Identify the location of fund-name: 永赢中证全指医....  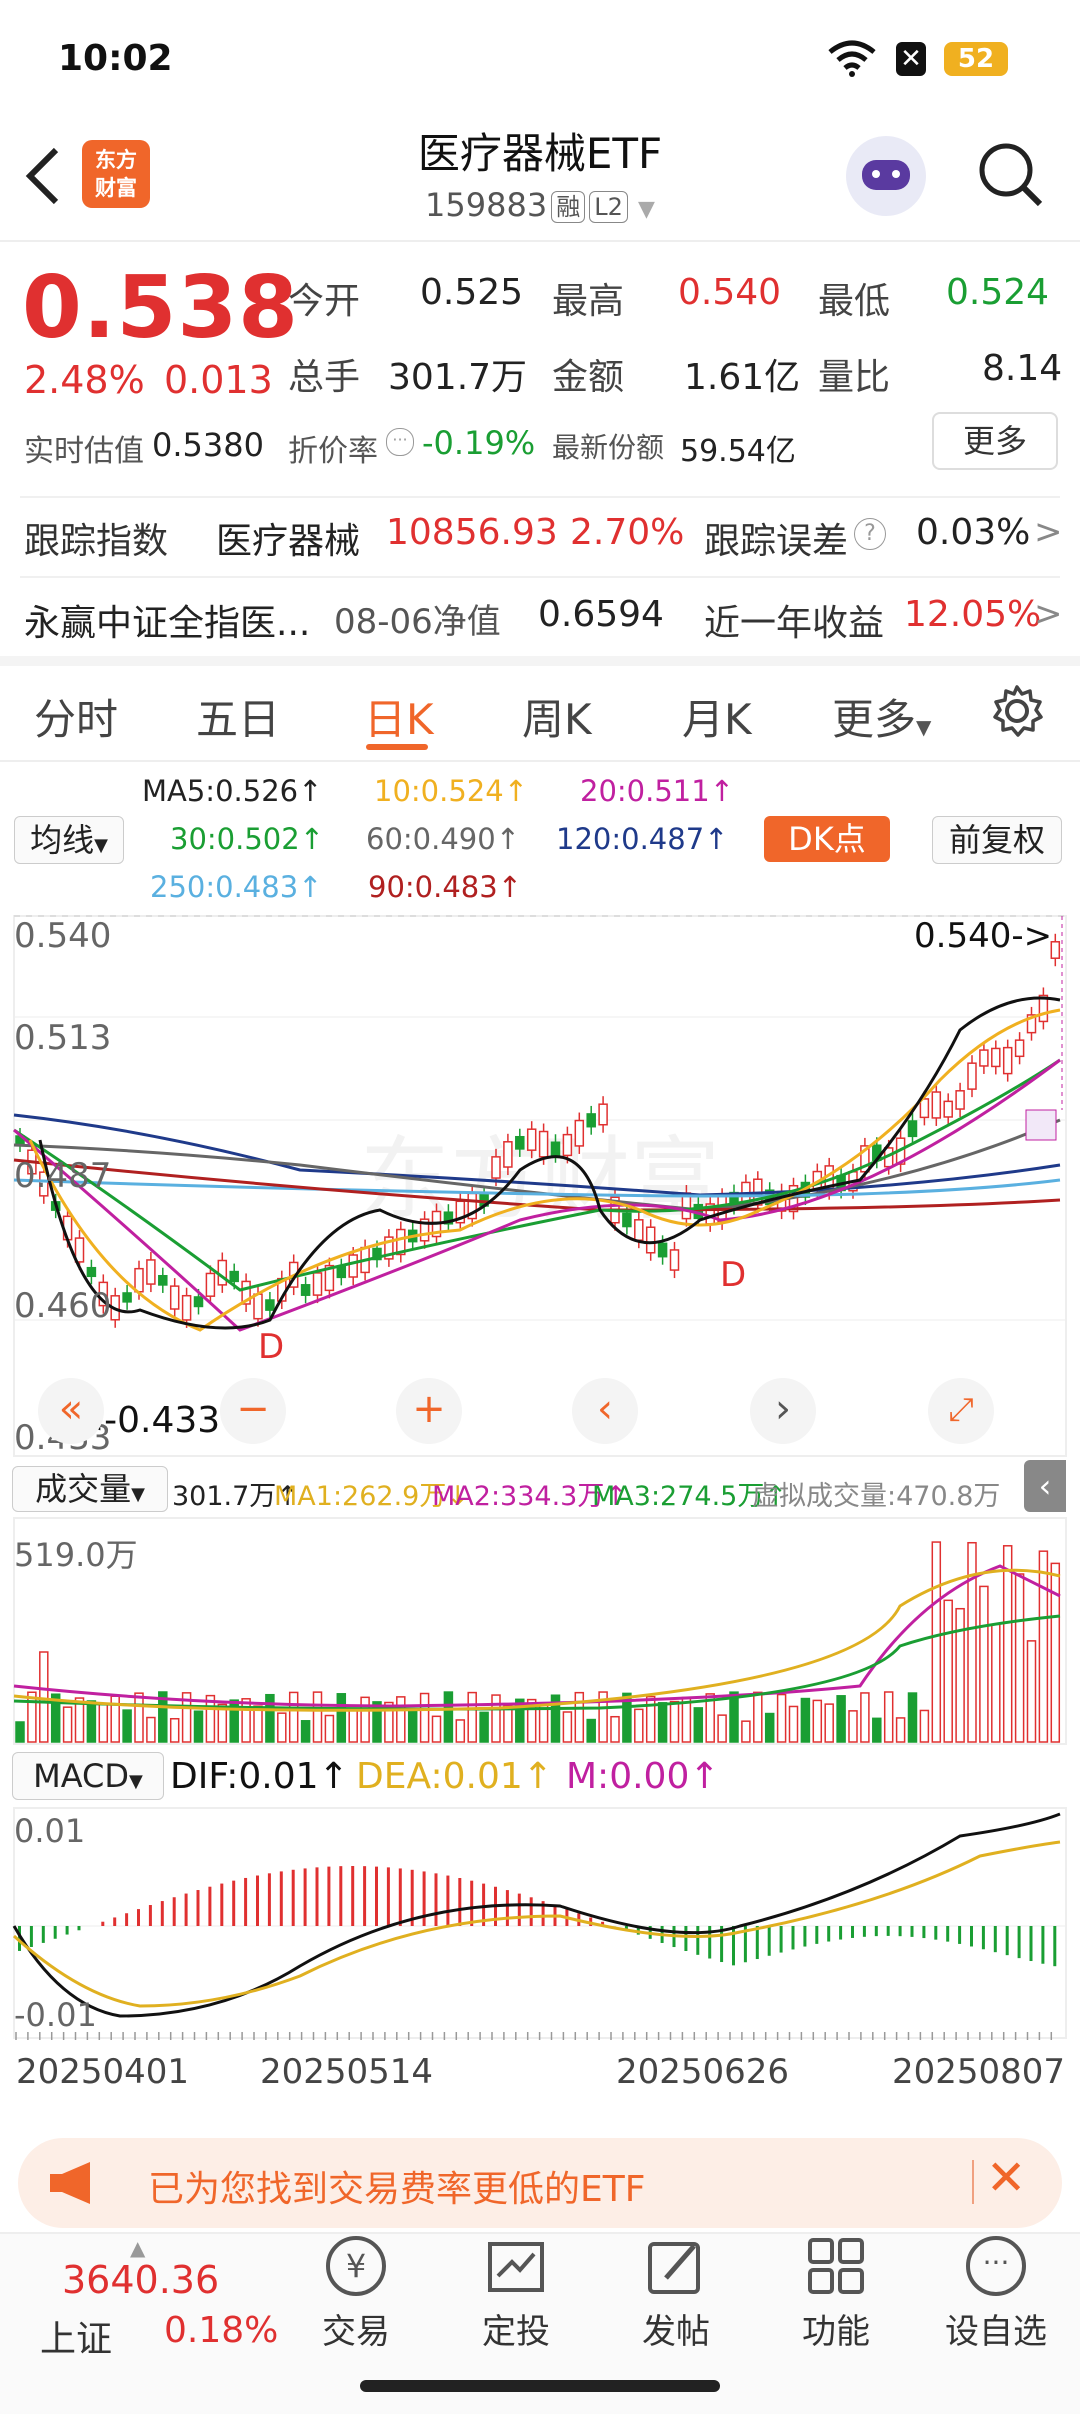
(167, 620).